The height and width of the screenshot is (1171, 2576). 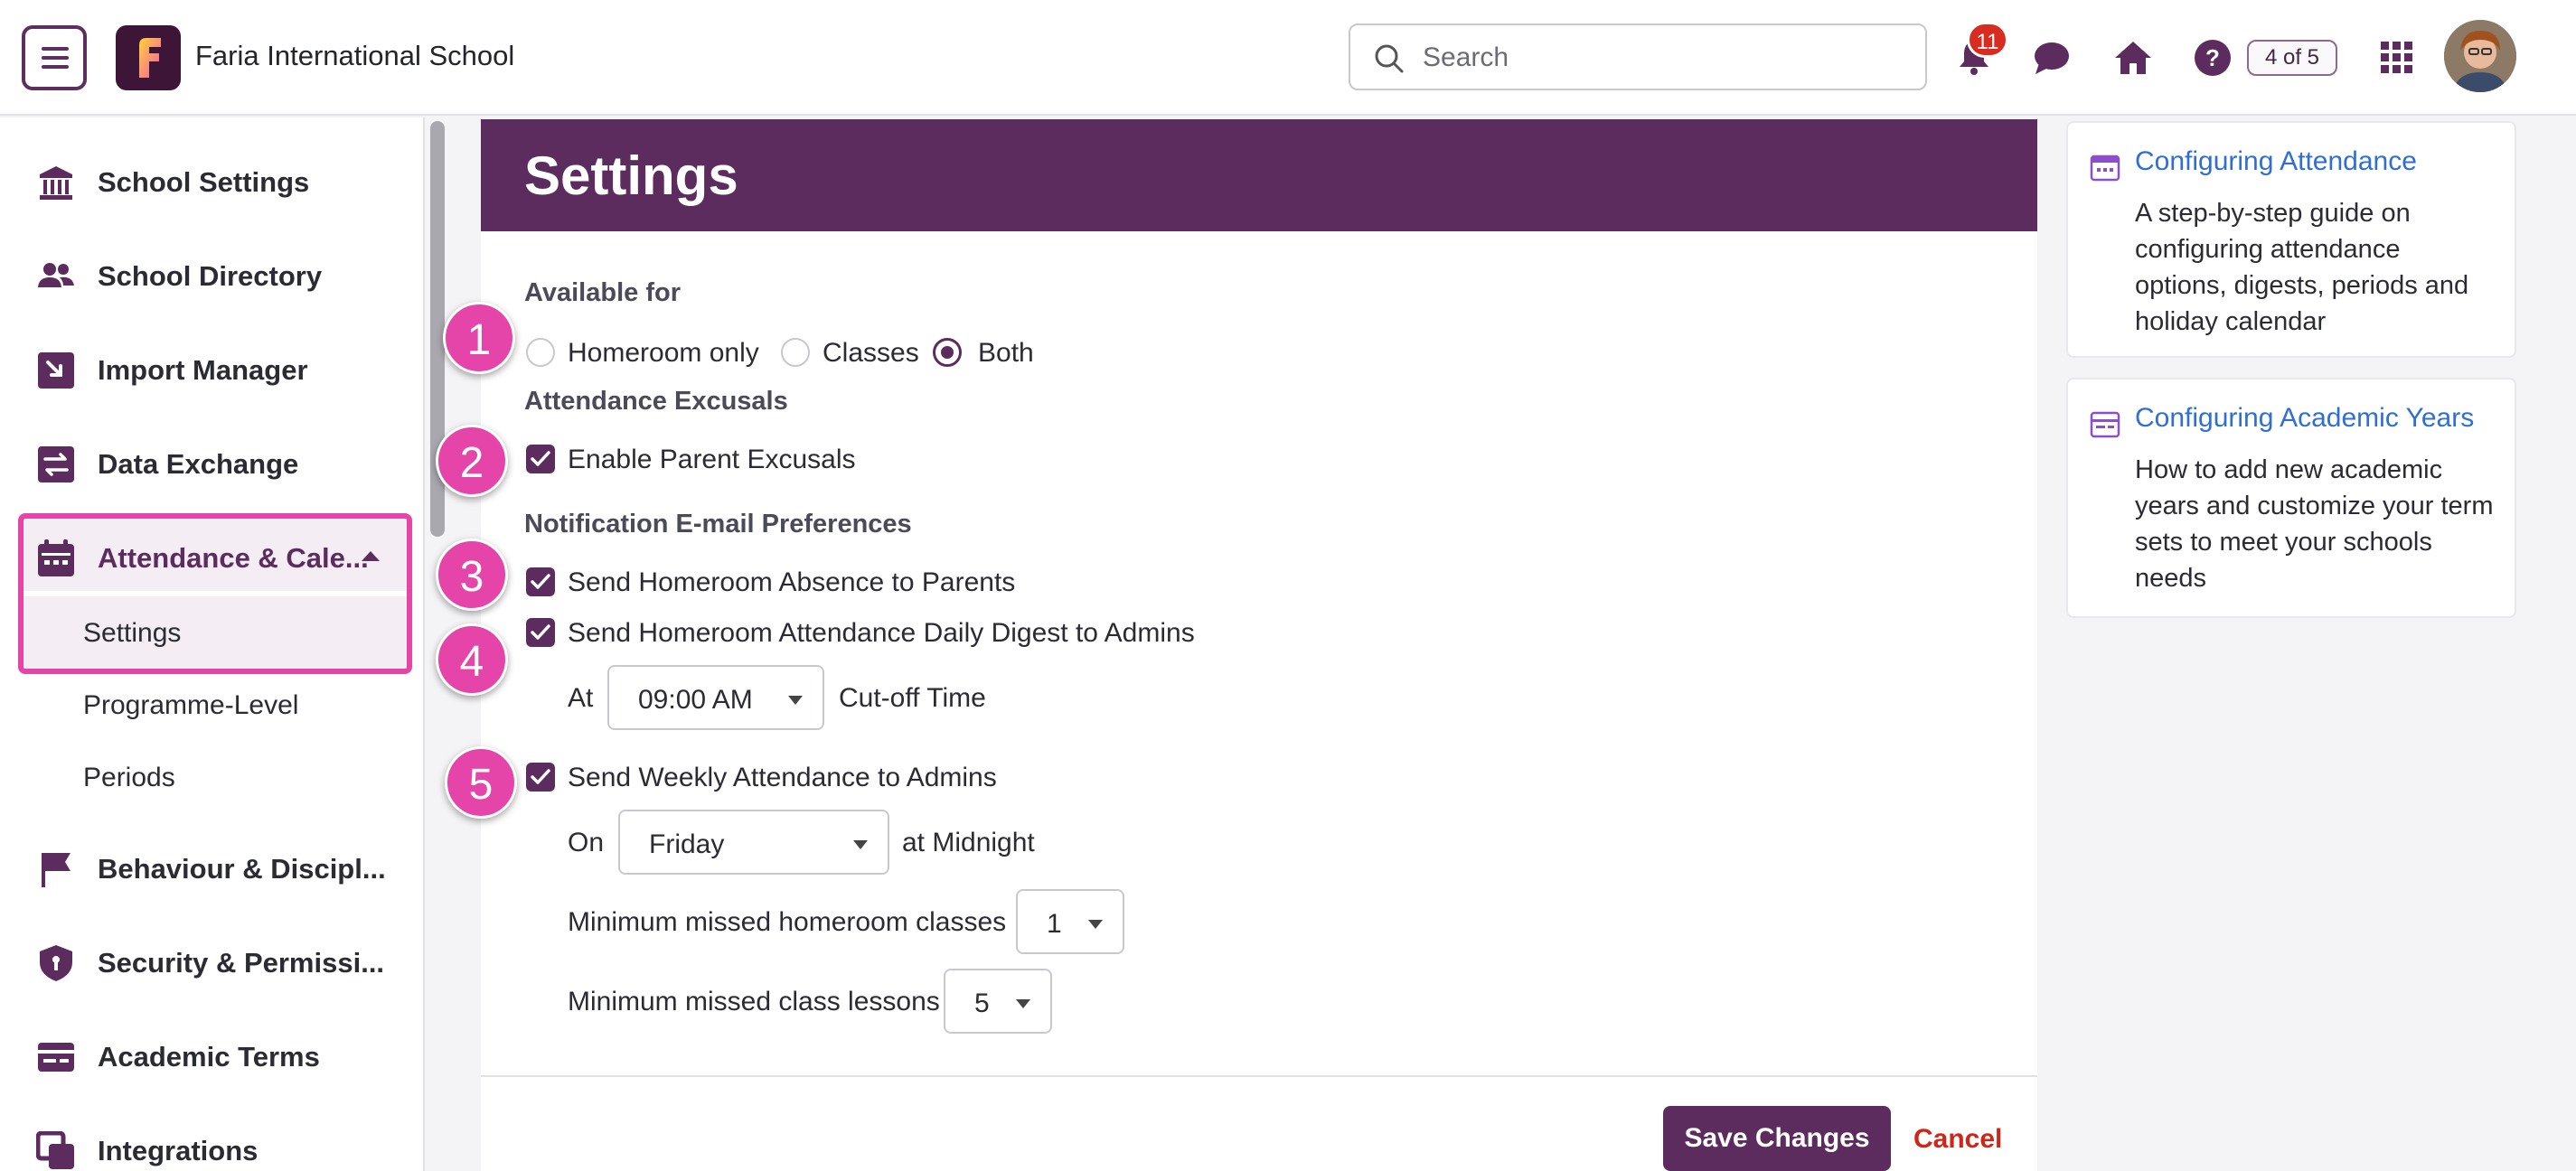 I want to click on sidebar-item-label: School Settings, so click(x=204, y=182).